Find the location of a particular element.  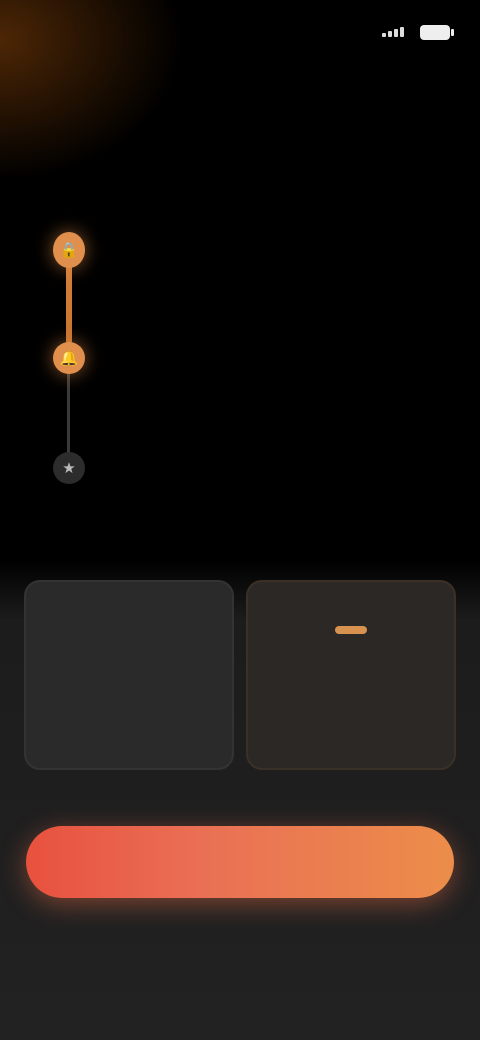

start-trial-button is located at coordinates (240, 862).